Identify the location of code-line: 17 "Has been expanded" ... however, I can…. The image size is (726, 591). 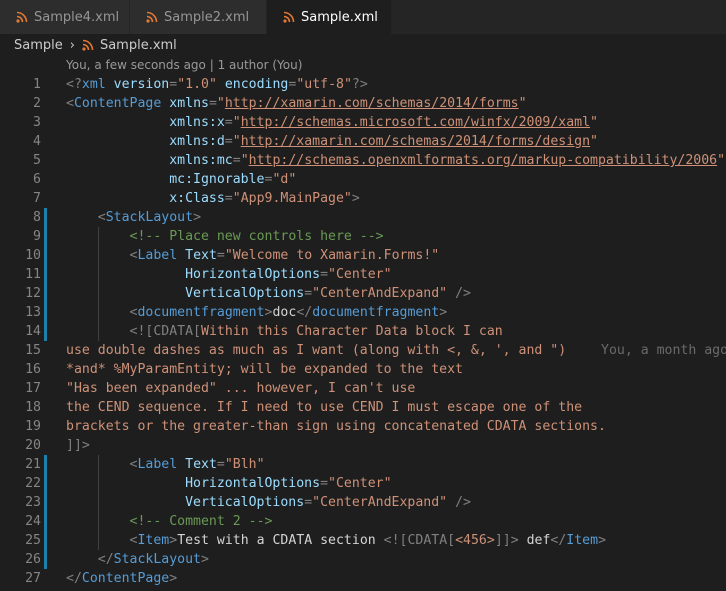
(363, 388).